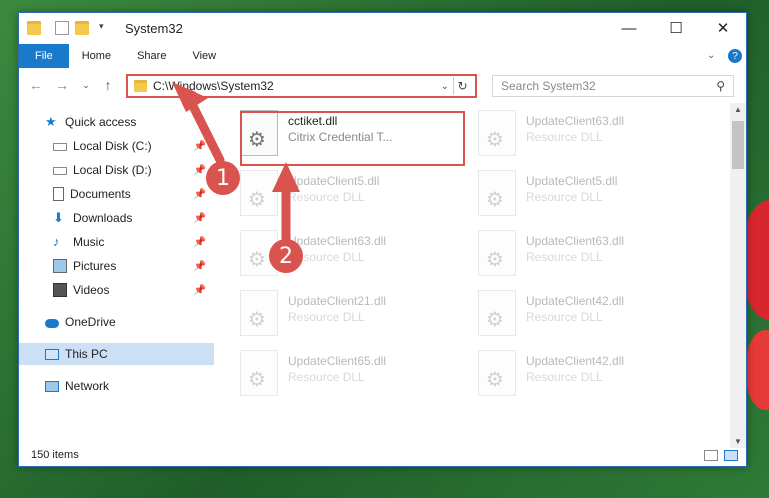  Describe the element at coordinates (103, 218) in the screenshot. I see `sidebar-item-label: Downloads` at that location.